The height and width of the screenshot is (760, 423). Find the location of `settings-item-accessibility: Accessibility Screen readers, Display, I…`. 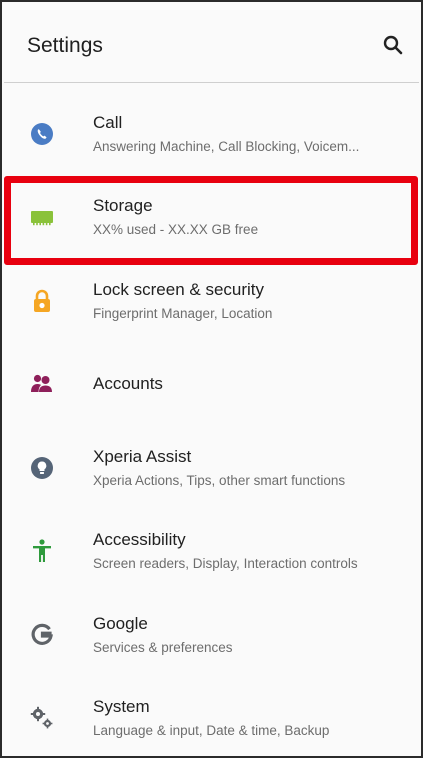

settings-item-accessibility: Accessibility Screen readers, Display, I… is located at coordinates (211, 552).